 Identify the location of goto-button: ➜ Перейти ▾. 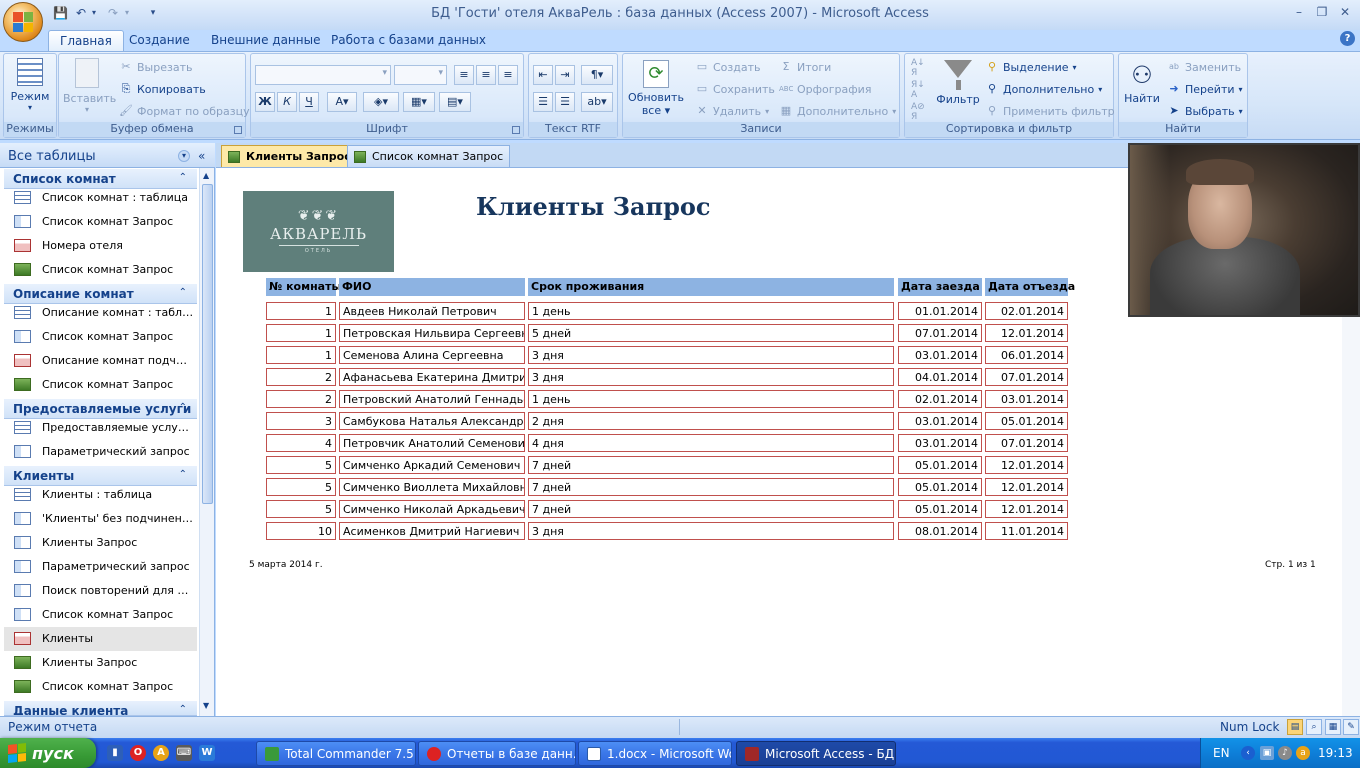
(1204, 89).